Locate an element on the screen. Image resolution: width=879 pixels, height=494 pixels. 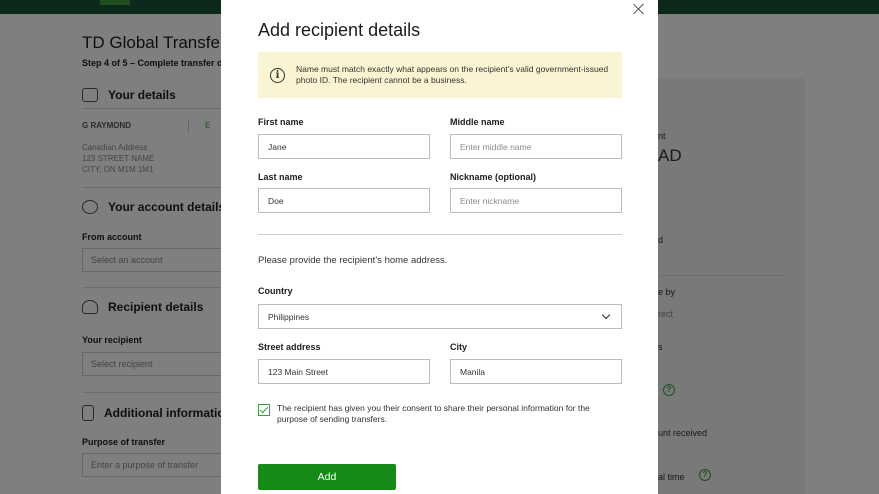
street-address-label: Street address is located at coordinates (289, 347).